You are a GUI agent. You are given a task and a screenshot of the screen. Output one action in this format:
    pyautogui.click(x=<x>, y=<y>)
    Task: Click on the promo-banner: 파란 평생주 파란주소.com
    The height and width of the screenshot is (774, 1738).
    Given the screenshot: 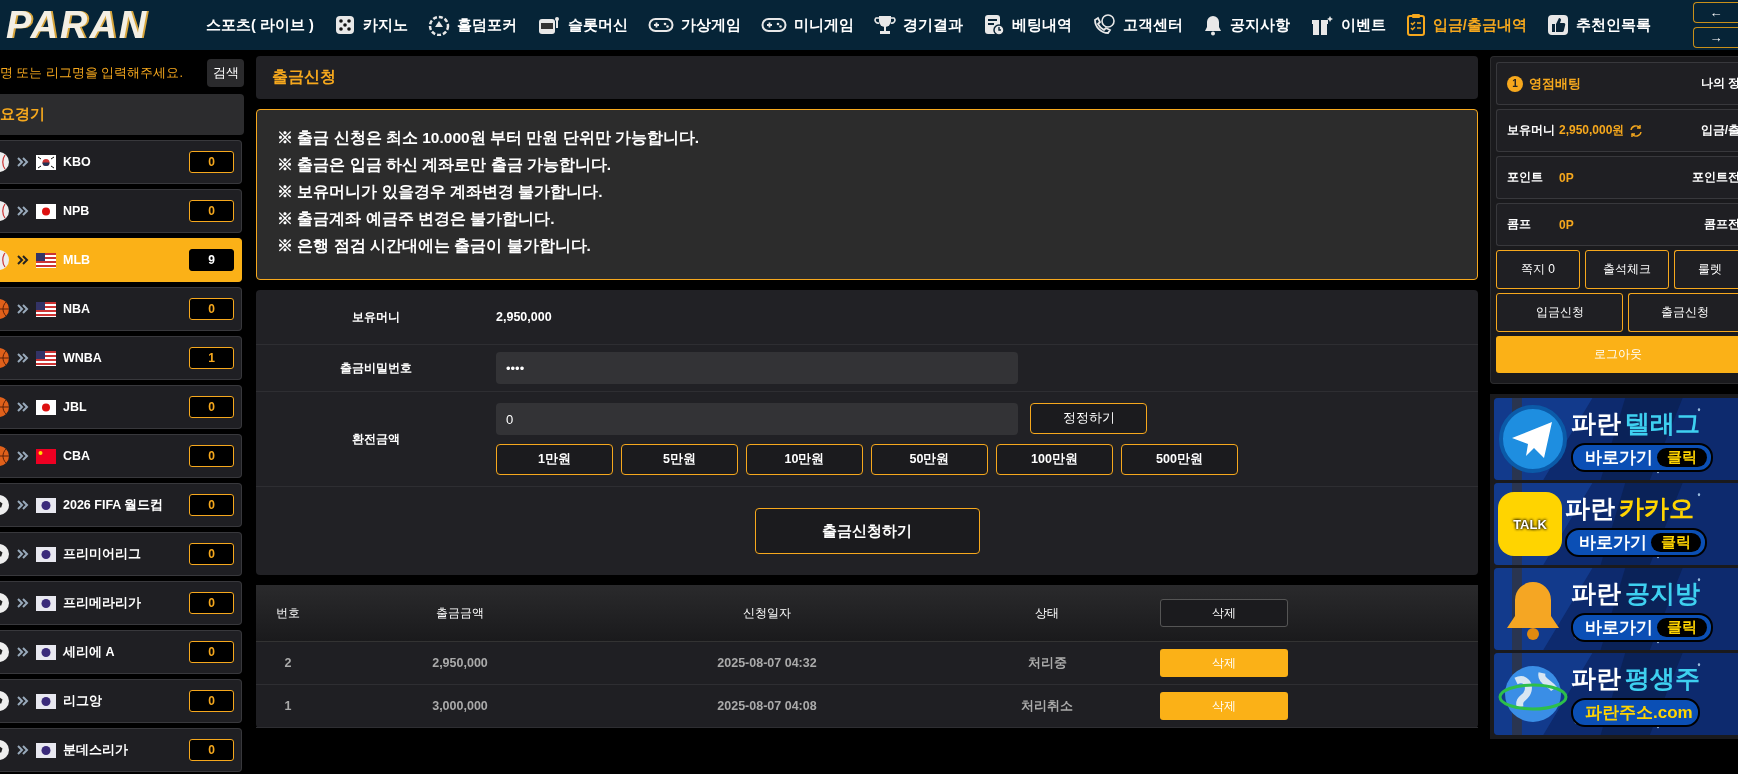 What is the action you would take?
    pyautogui.click(x=1616, y=694)
    